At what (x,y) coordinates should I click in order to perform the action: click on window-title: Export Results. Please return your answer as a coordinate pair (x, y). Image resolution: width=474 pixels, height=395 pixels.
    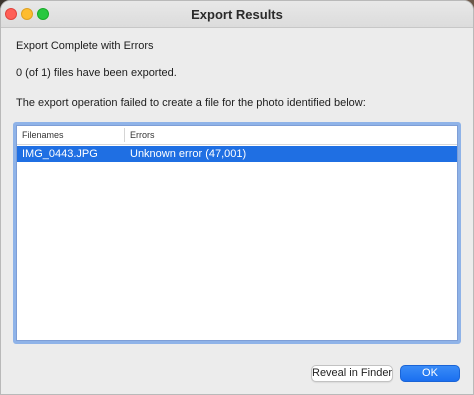
    Looking at the image, I should click on (237, 14).